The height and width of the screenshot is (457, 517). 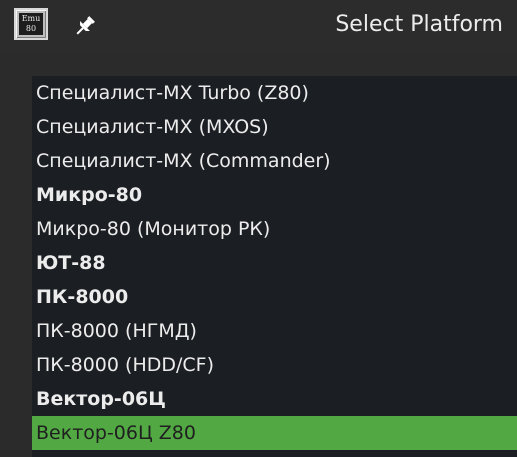 I want to click on list-item: Специалист-MX (Commander), so click(x=274, y=161).